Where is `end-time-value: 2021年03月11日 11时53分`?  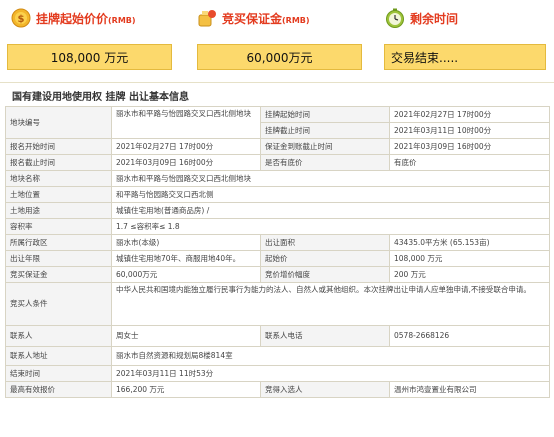 end-time-value: 2021年03月11日 11时53分 is located at coordinates (330, 373).